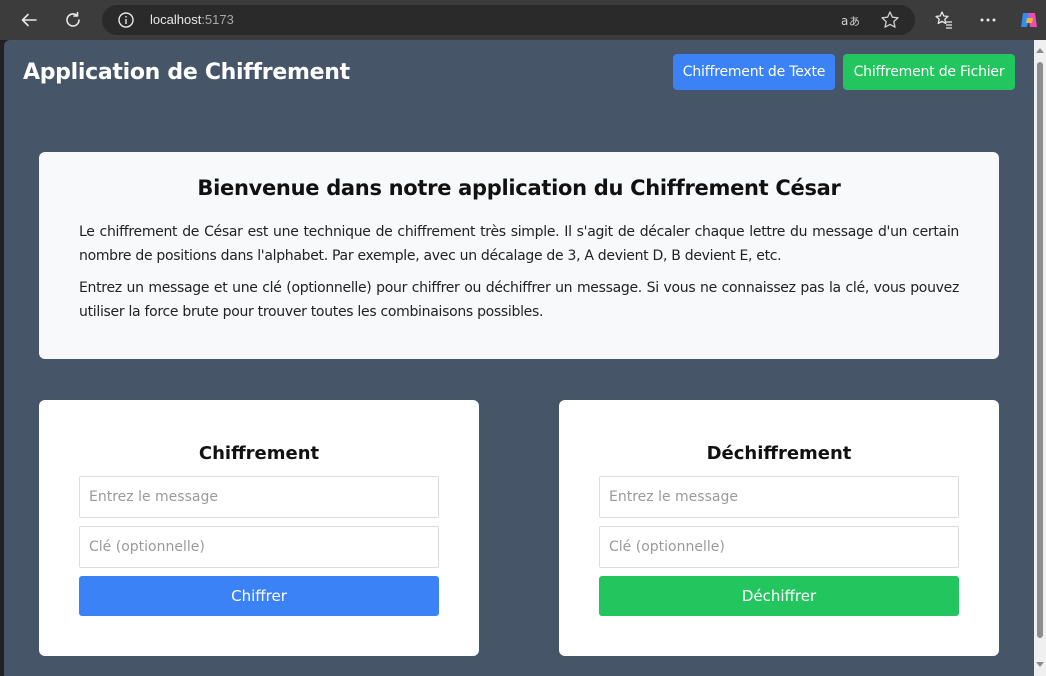  I want to click on encrypt-button: Chiffrer, so click(259, 596).